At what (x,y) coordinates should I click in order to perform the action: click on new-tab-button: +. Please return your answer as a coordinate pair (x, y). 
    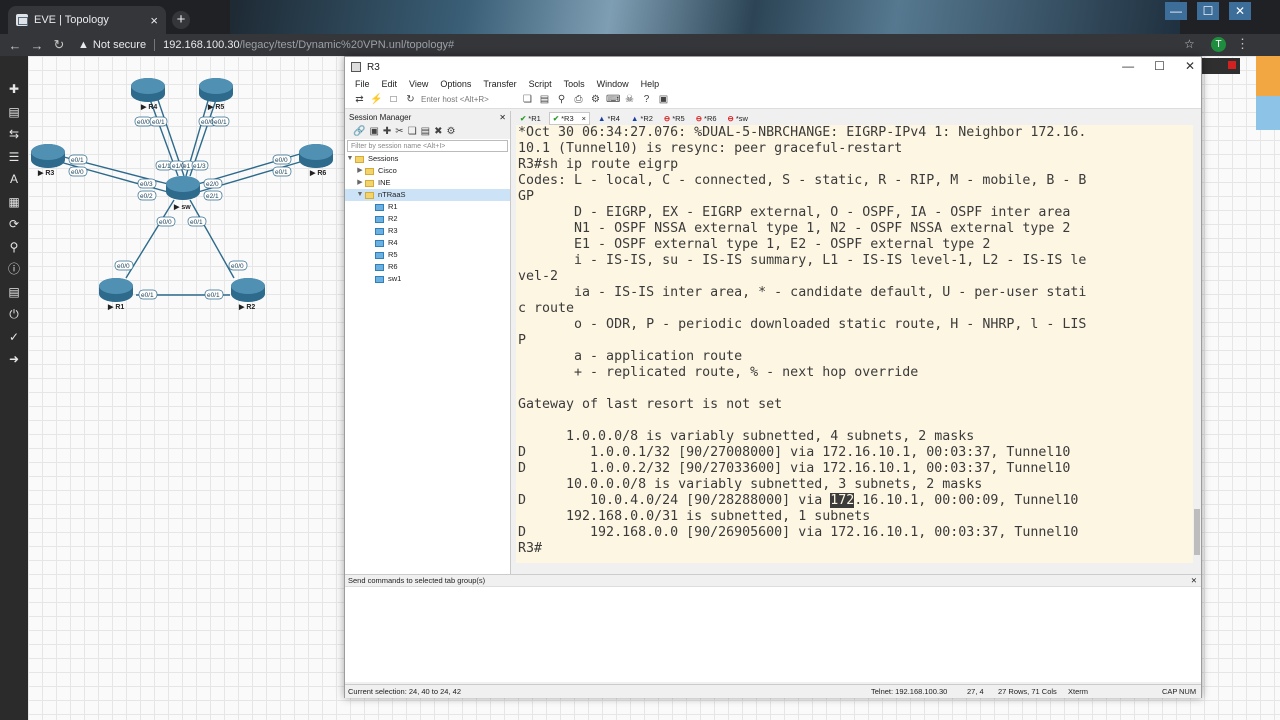
    Looking at the image, I should click on (181, 20).